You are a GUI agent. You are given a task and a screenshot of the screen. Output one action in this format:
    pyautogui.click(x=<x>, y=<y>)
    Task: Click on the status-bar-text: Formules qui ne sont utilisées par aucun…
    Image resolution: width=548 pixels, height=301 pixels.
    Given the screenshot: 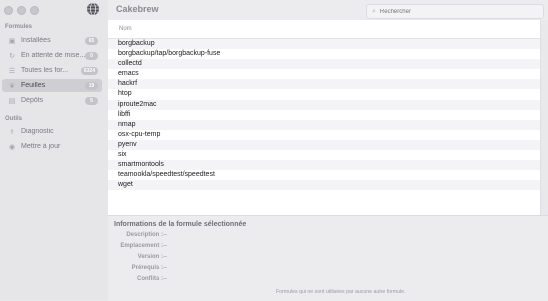 What is the action you would take?
    pyautogui.click(x=341, y=292)
    